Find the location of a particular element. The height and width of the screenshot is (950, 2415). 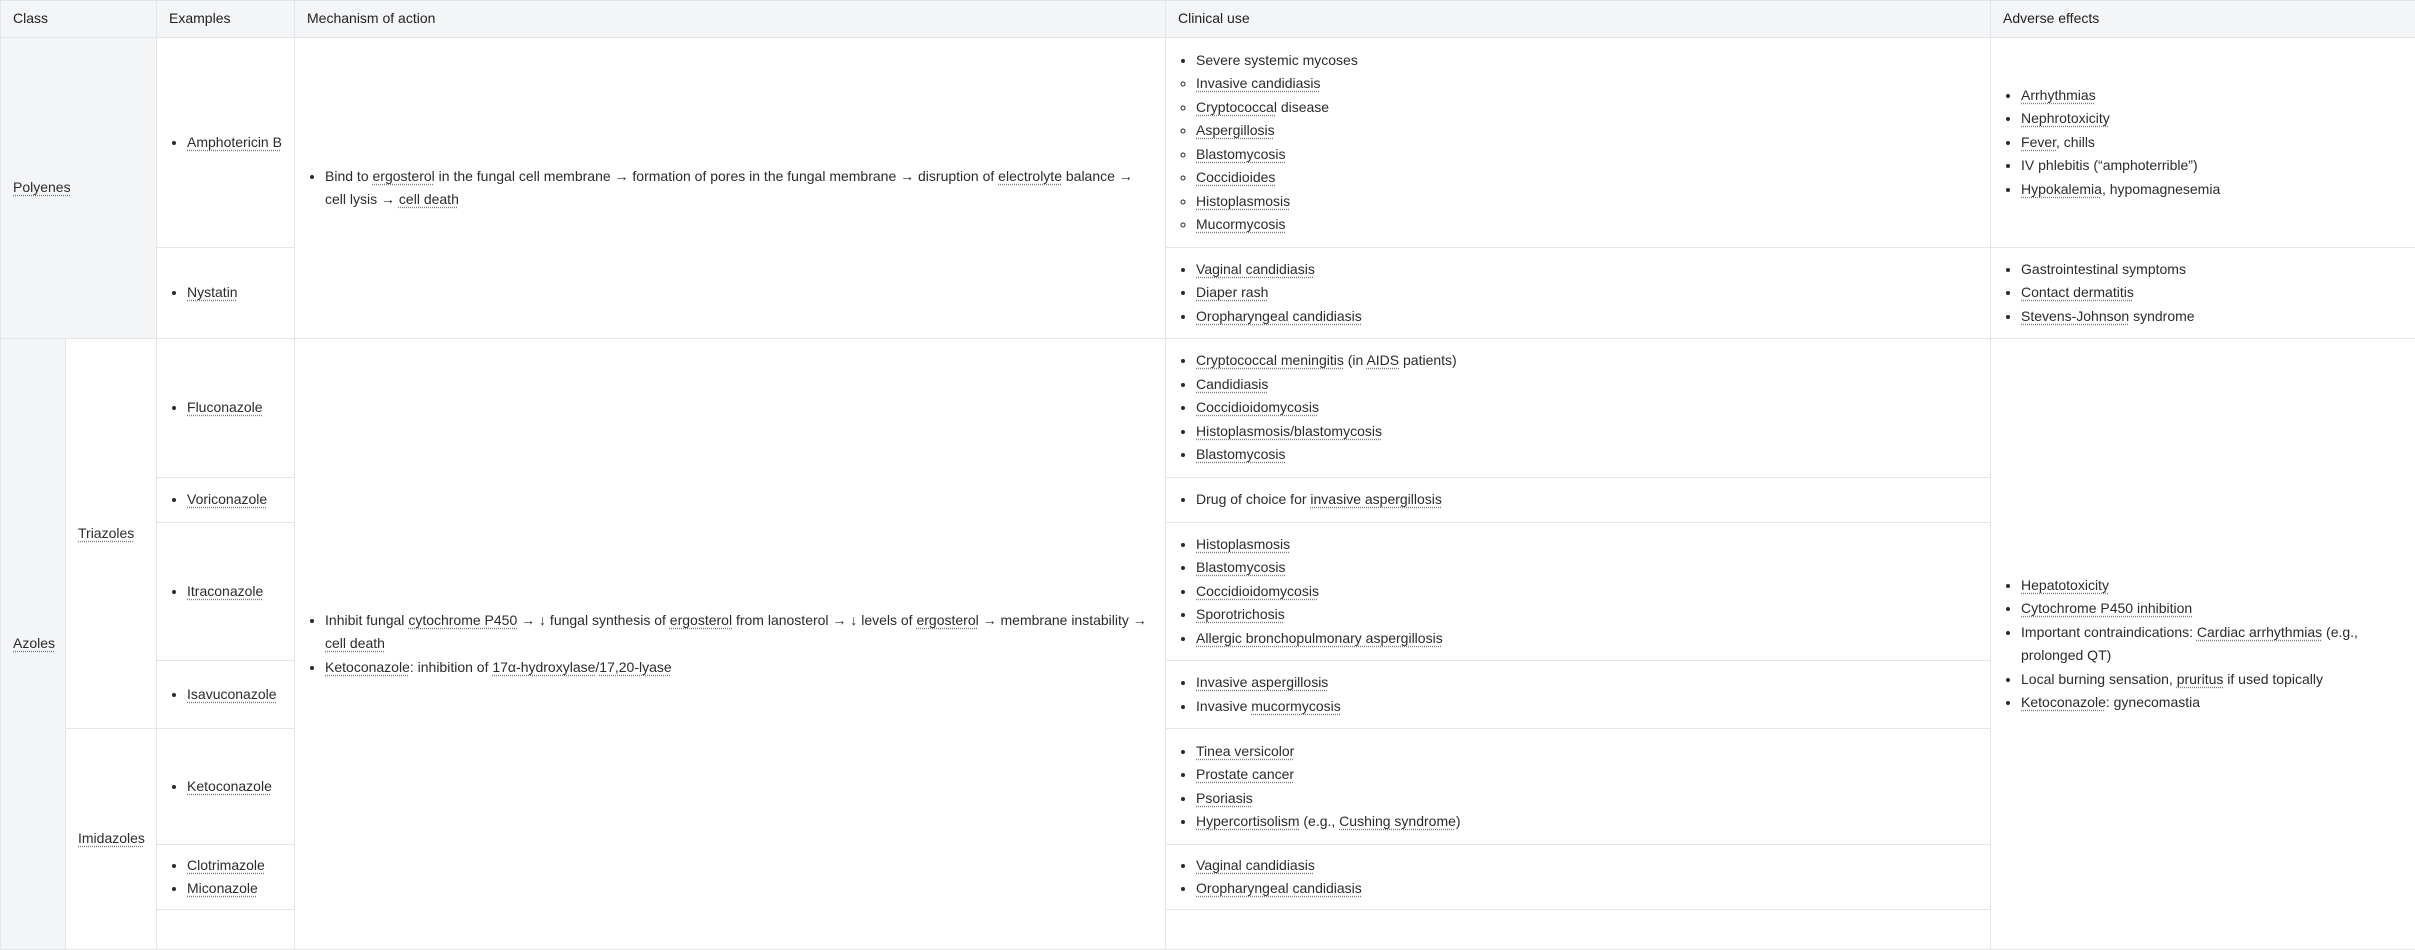

subclass-imidazoles: Imidazoles is located at coordinates (111, 839).